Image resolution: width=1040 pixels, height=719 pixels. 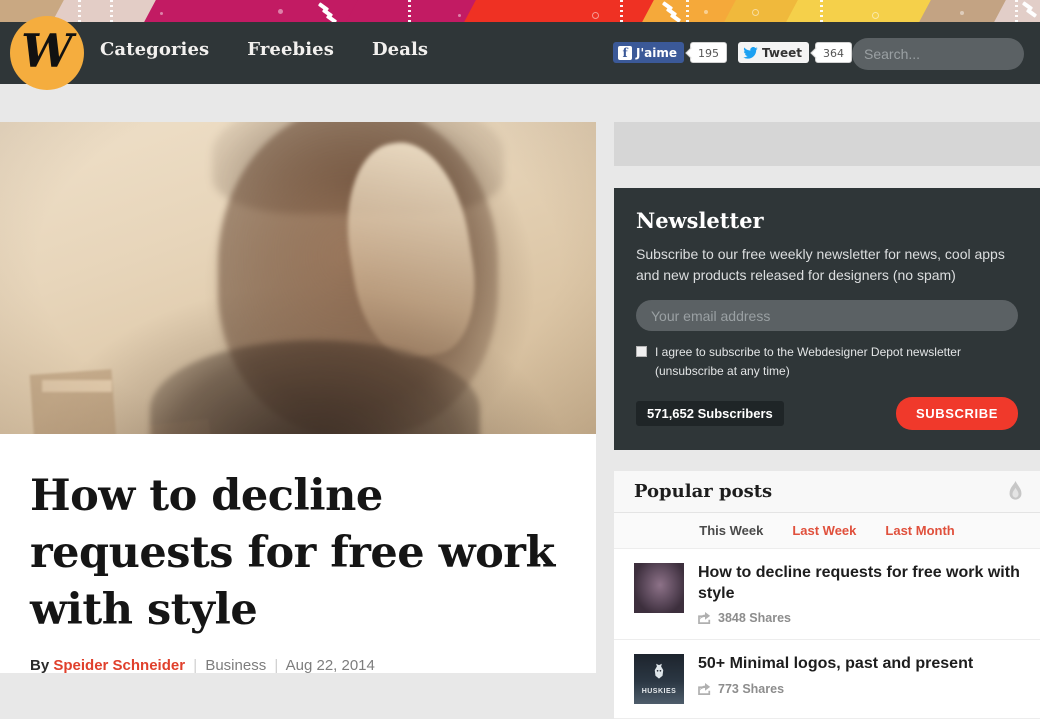 I want to click on huskies-thumb-text: HUSKIES, so click(x=659, y=692).